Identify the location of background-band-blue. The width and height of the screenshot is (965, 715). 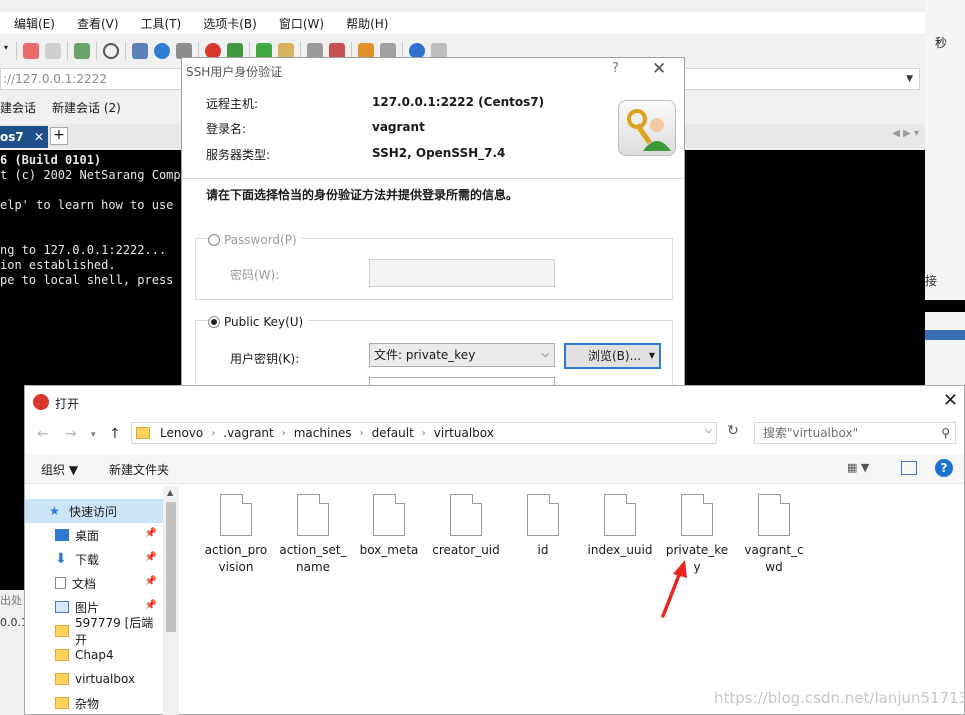
(945, 335).